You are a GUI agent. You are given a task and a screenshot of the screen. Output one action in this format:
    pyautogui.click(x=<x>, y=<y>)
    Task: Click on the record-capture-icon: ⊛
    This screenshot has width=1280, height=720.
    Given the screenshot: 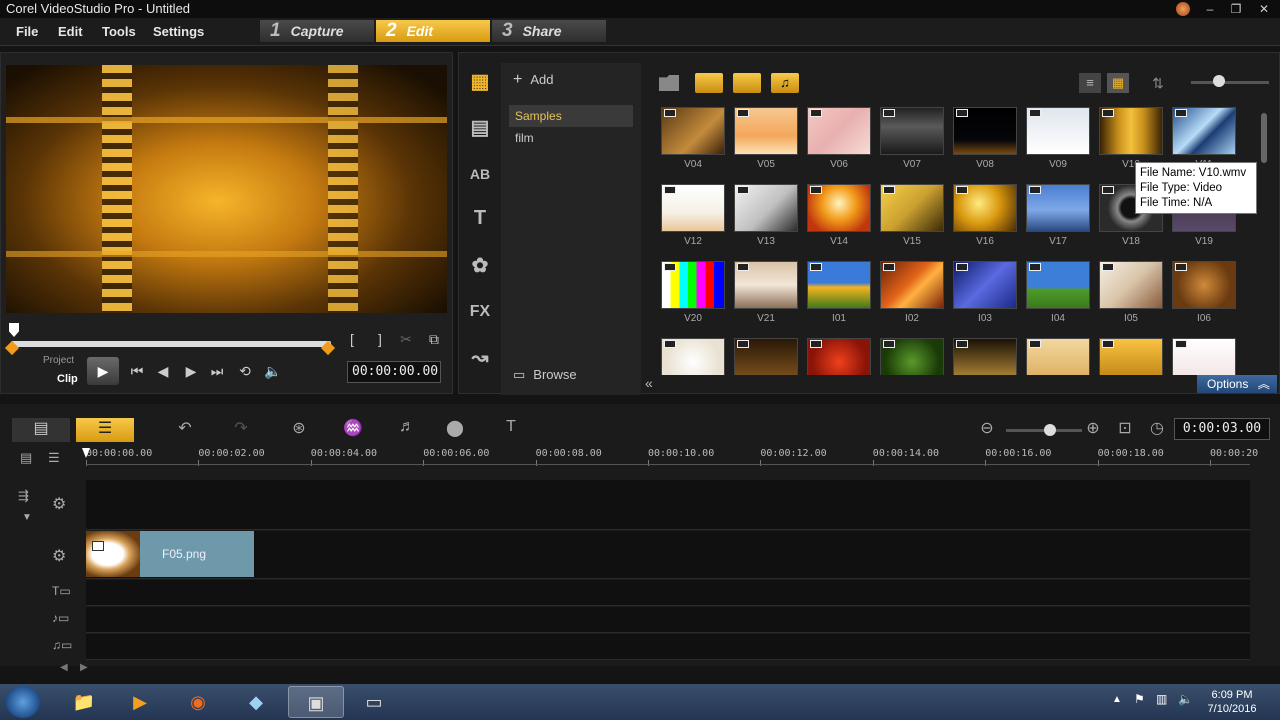 What is the action you would take?
    pyautogui.click(x=299, y=430)
    